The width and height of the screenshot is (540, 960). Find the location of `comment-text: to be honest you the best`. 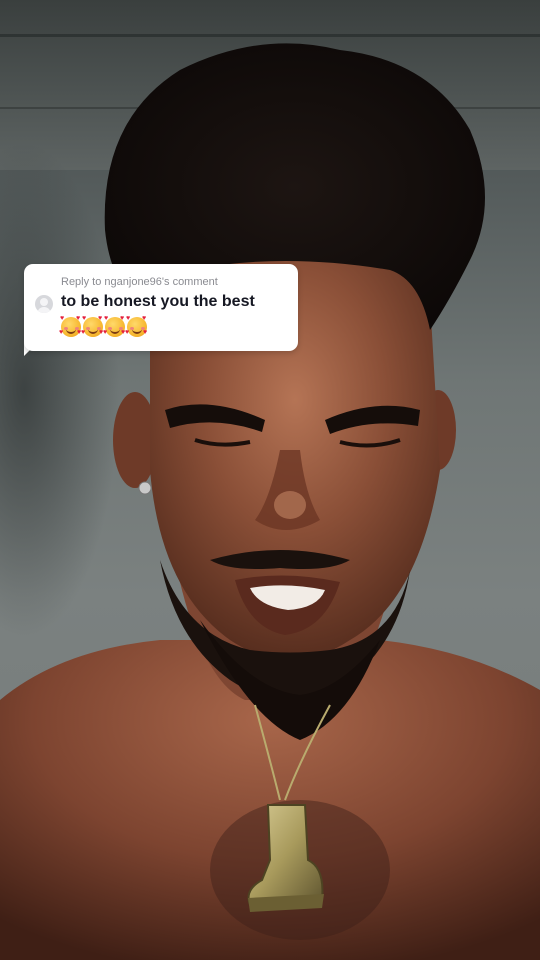

comment-text: to be honest you the best is located at coordinates (158, 301).